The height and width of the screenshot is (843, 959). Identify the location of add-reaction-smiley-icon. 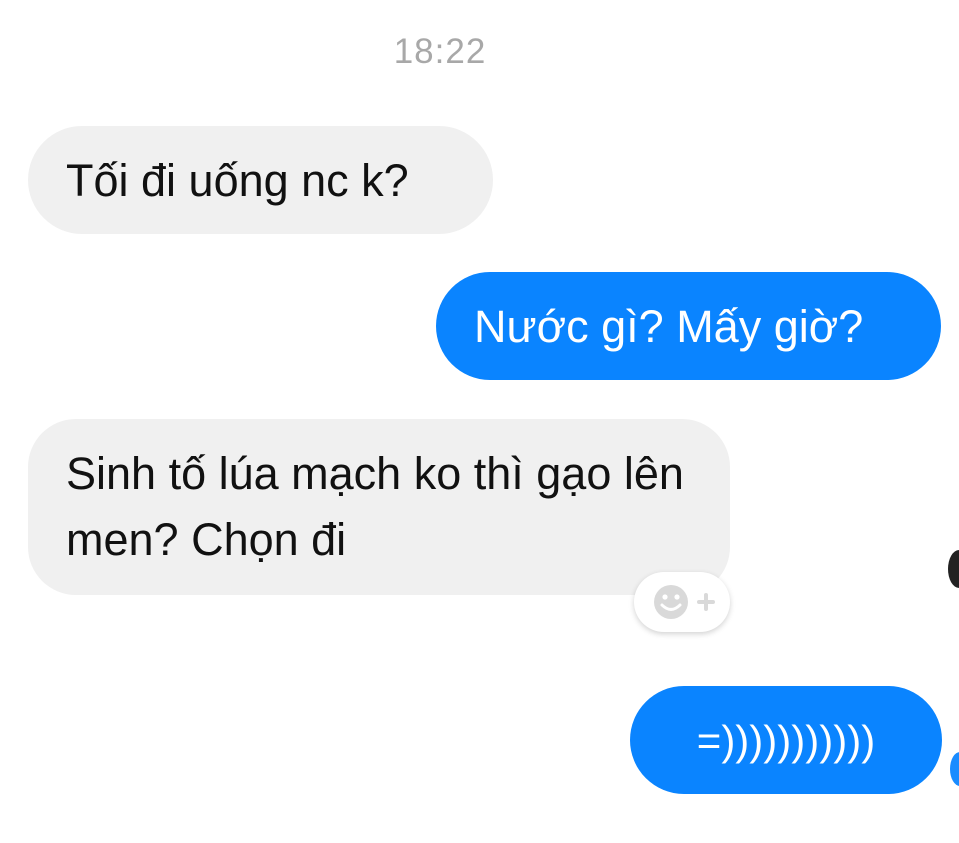
(684, 602).